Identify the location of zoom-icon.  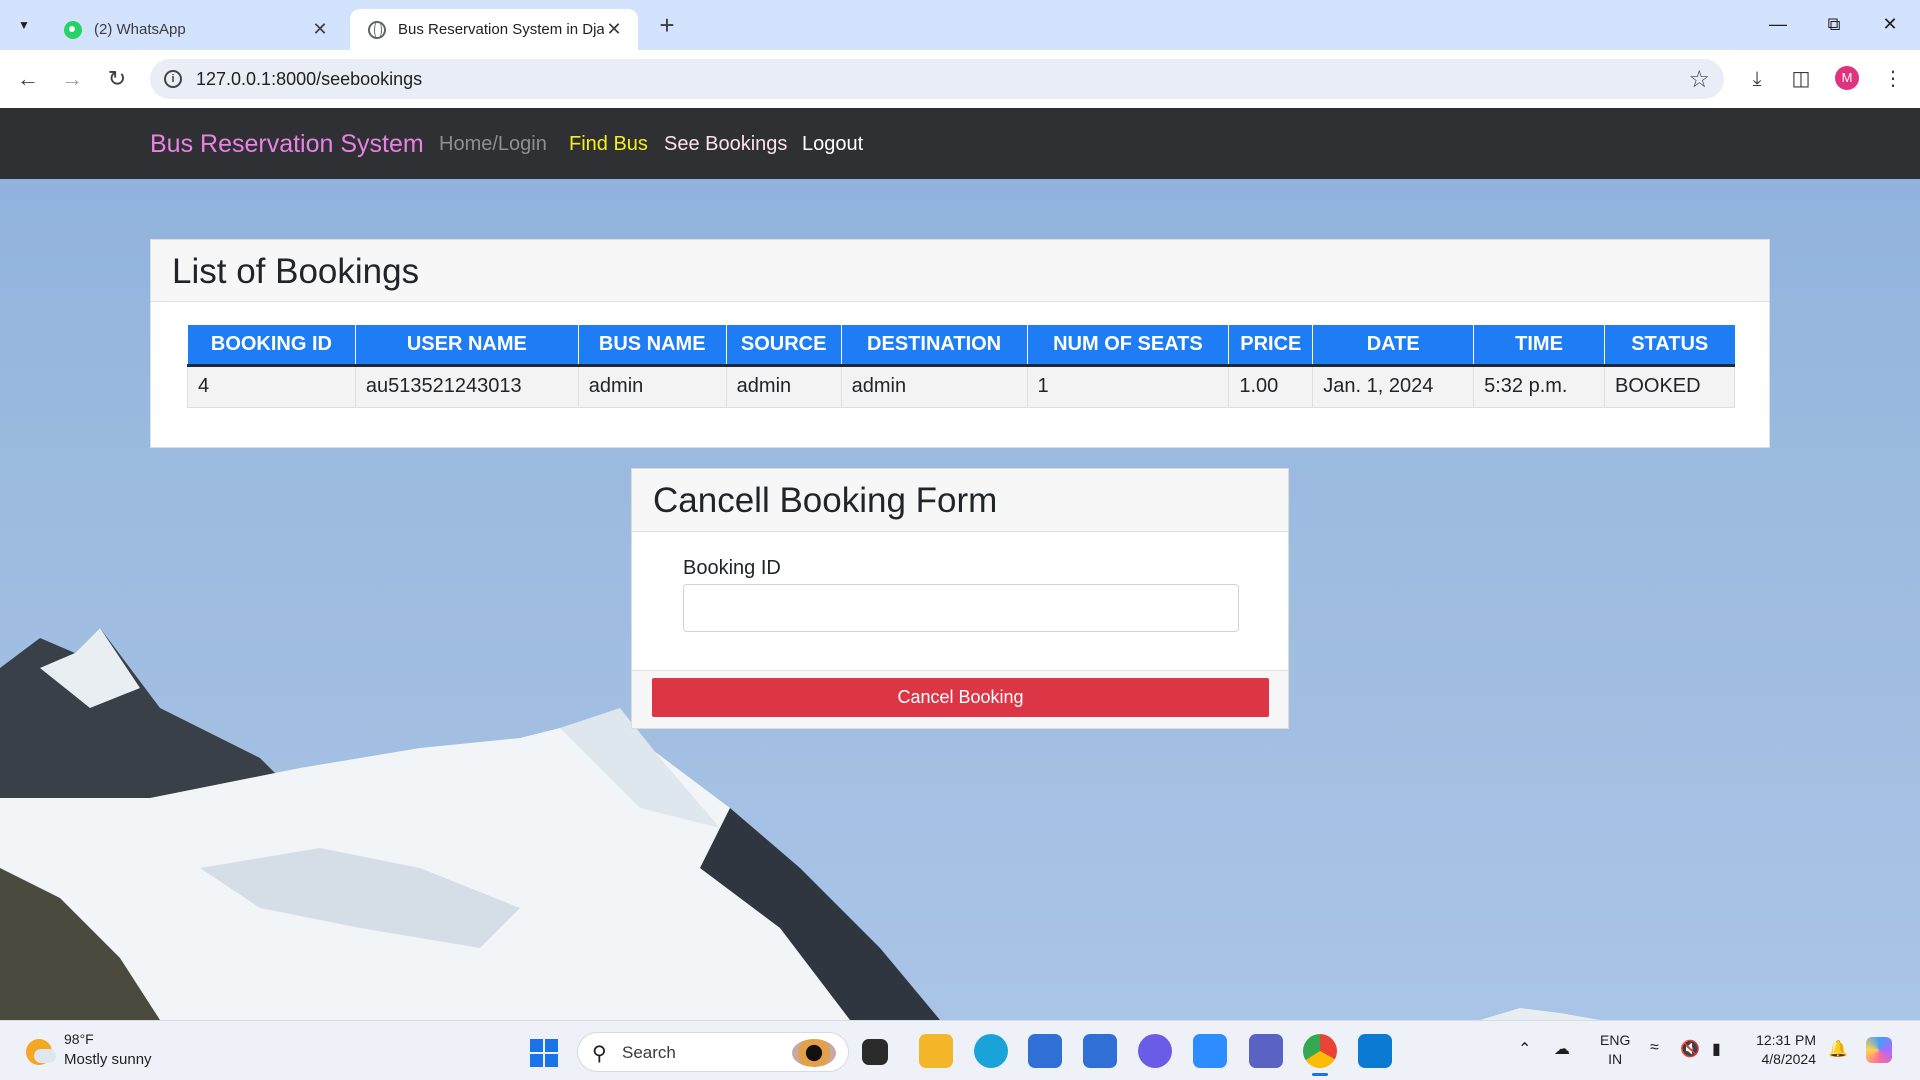
(1210, 1051).